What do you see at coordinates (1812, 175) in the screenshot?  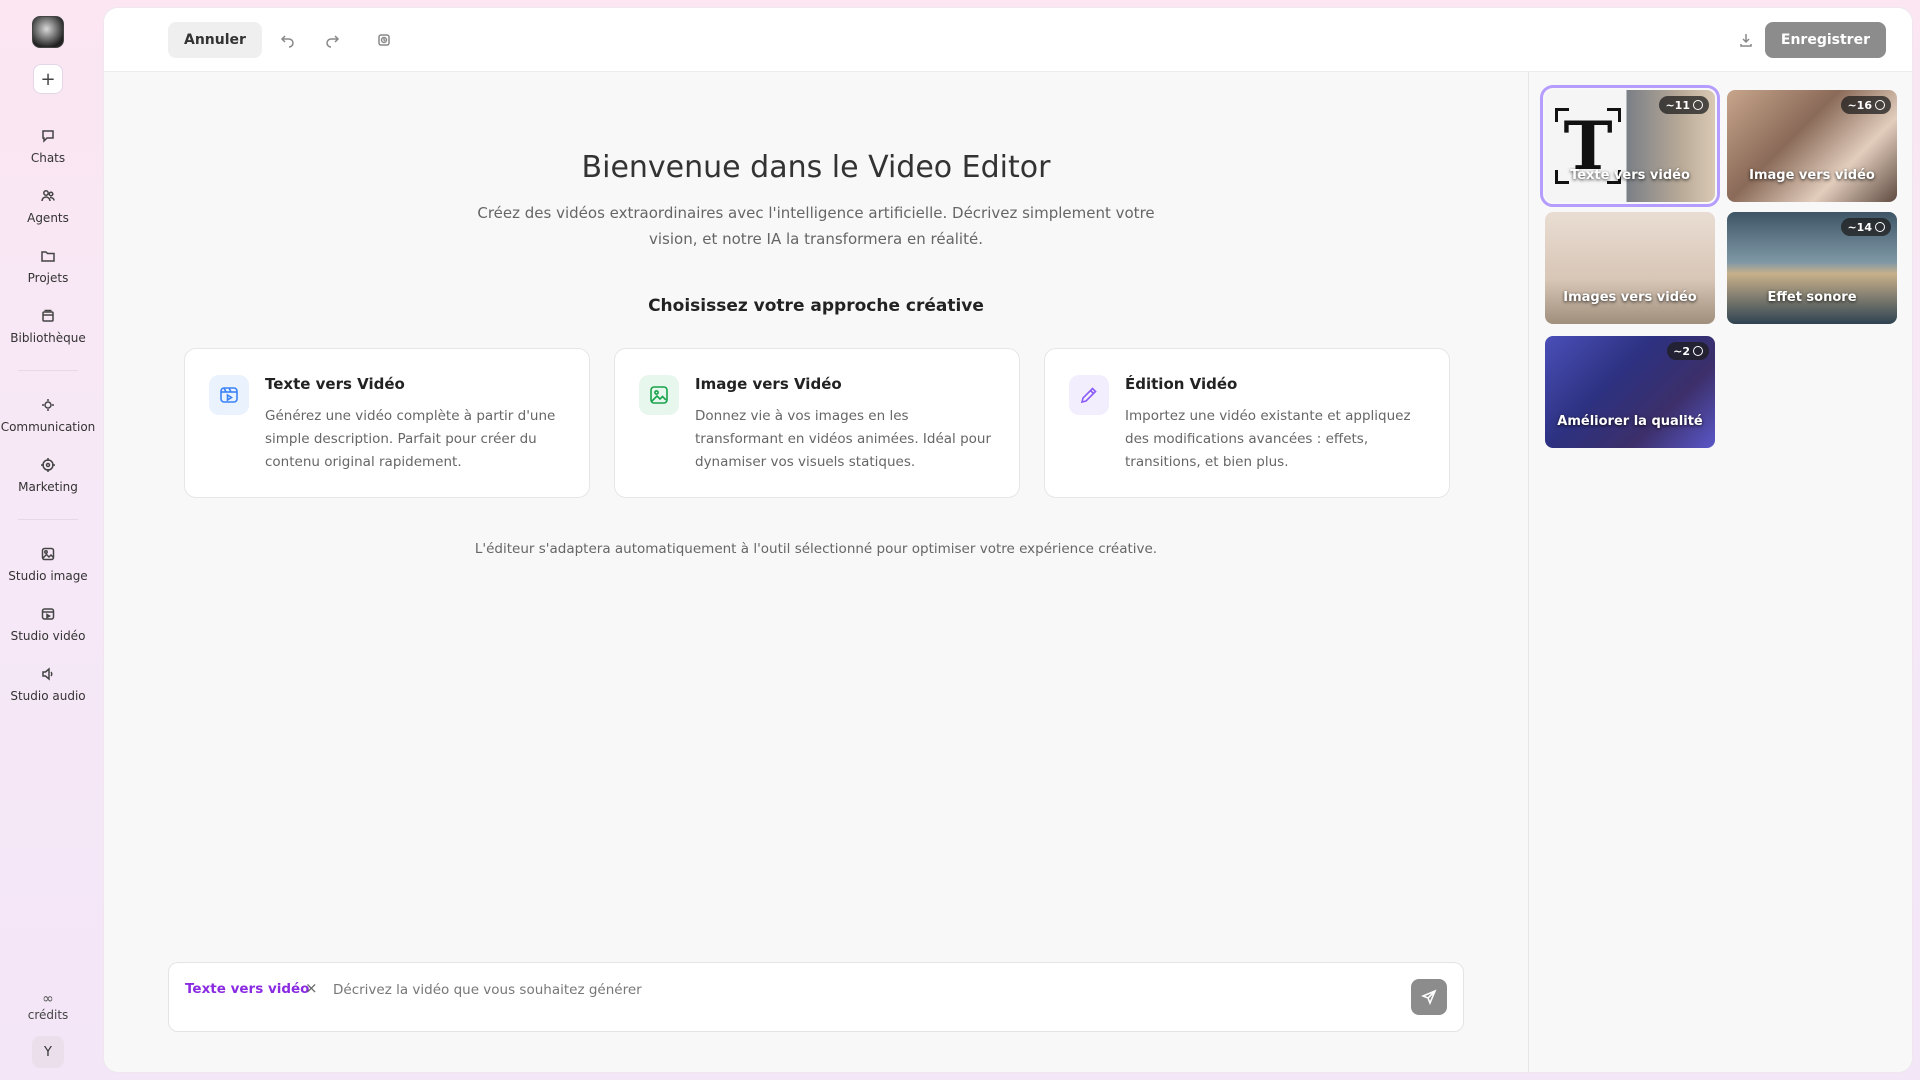 I see `tool-tile-label: Image vers vidéo` at bounding box center [1812, 175].